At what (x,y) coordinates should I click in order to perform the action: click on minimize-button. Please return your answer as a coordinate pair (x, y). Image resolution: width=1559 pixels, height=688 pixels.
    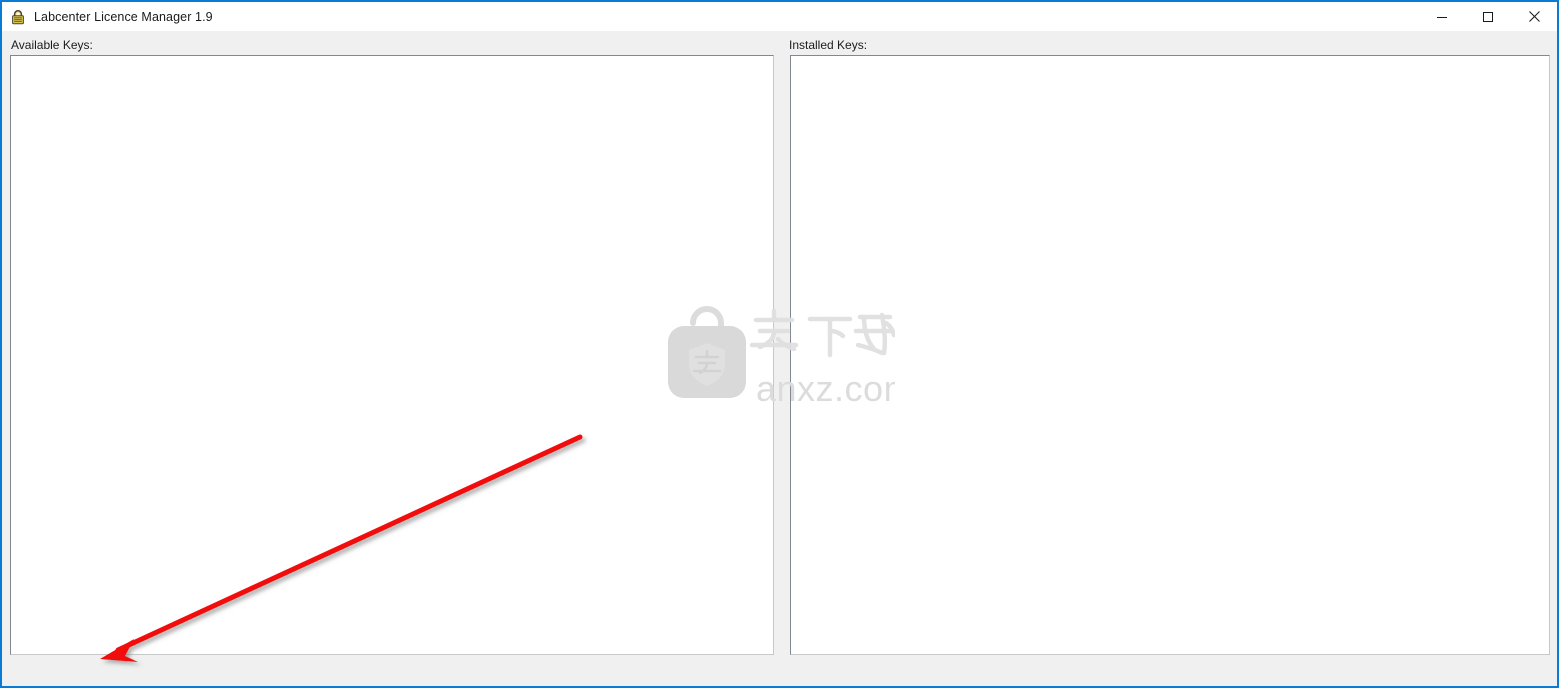
    Looking at the image, I should click on (1442, 16).